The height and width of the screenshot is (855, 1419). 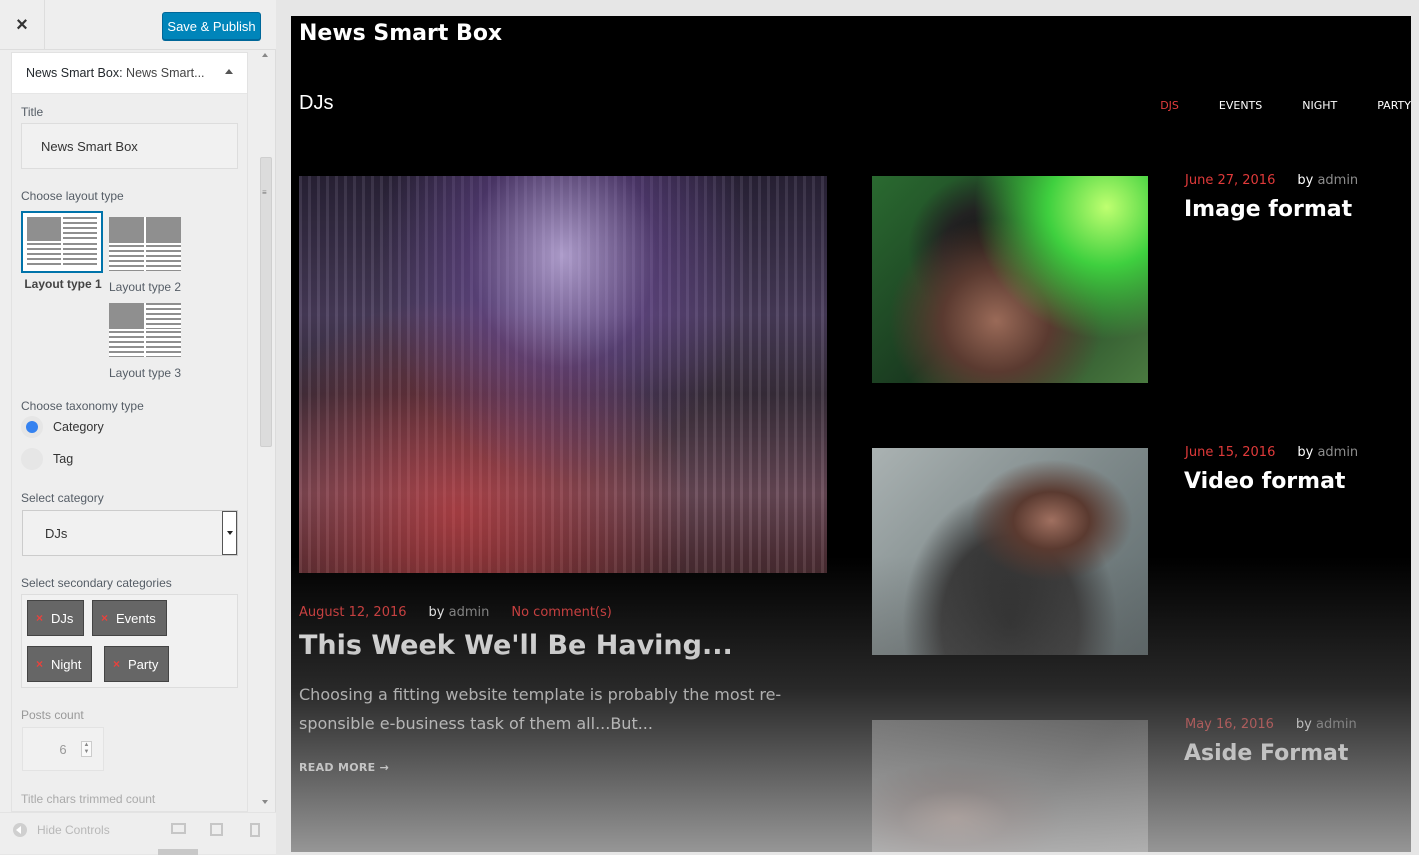 I want to click on title-input: News Smart Box, so click(x=129, y=146).